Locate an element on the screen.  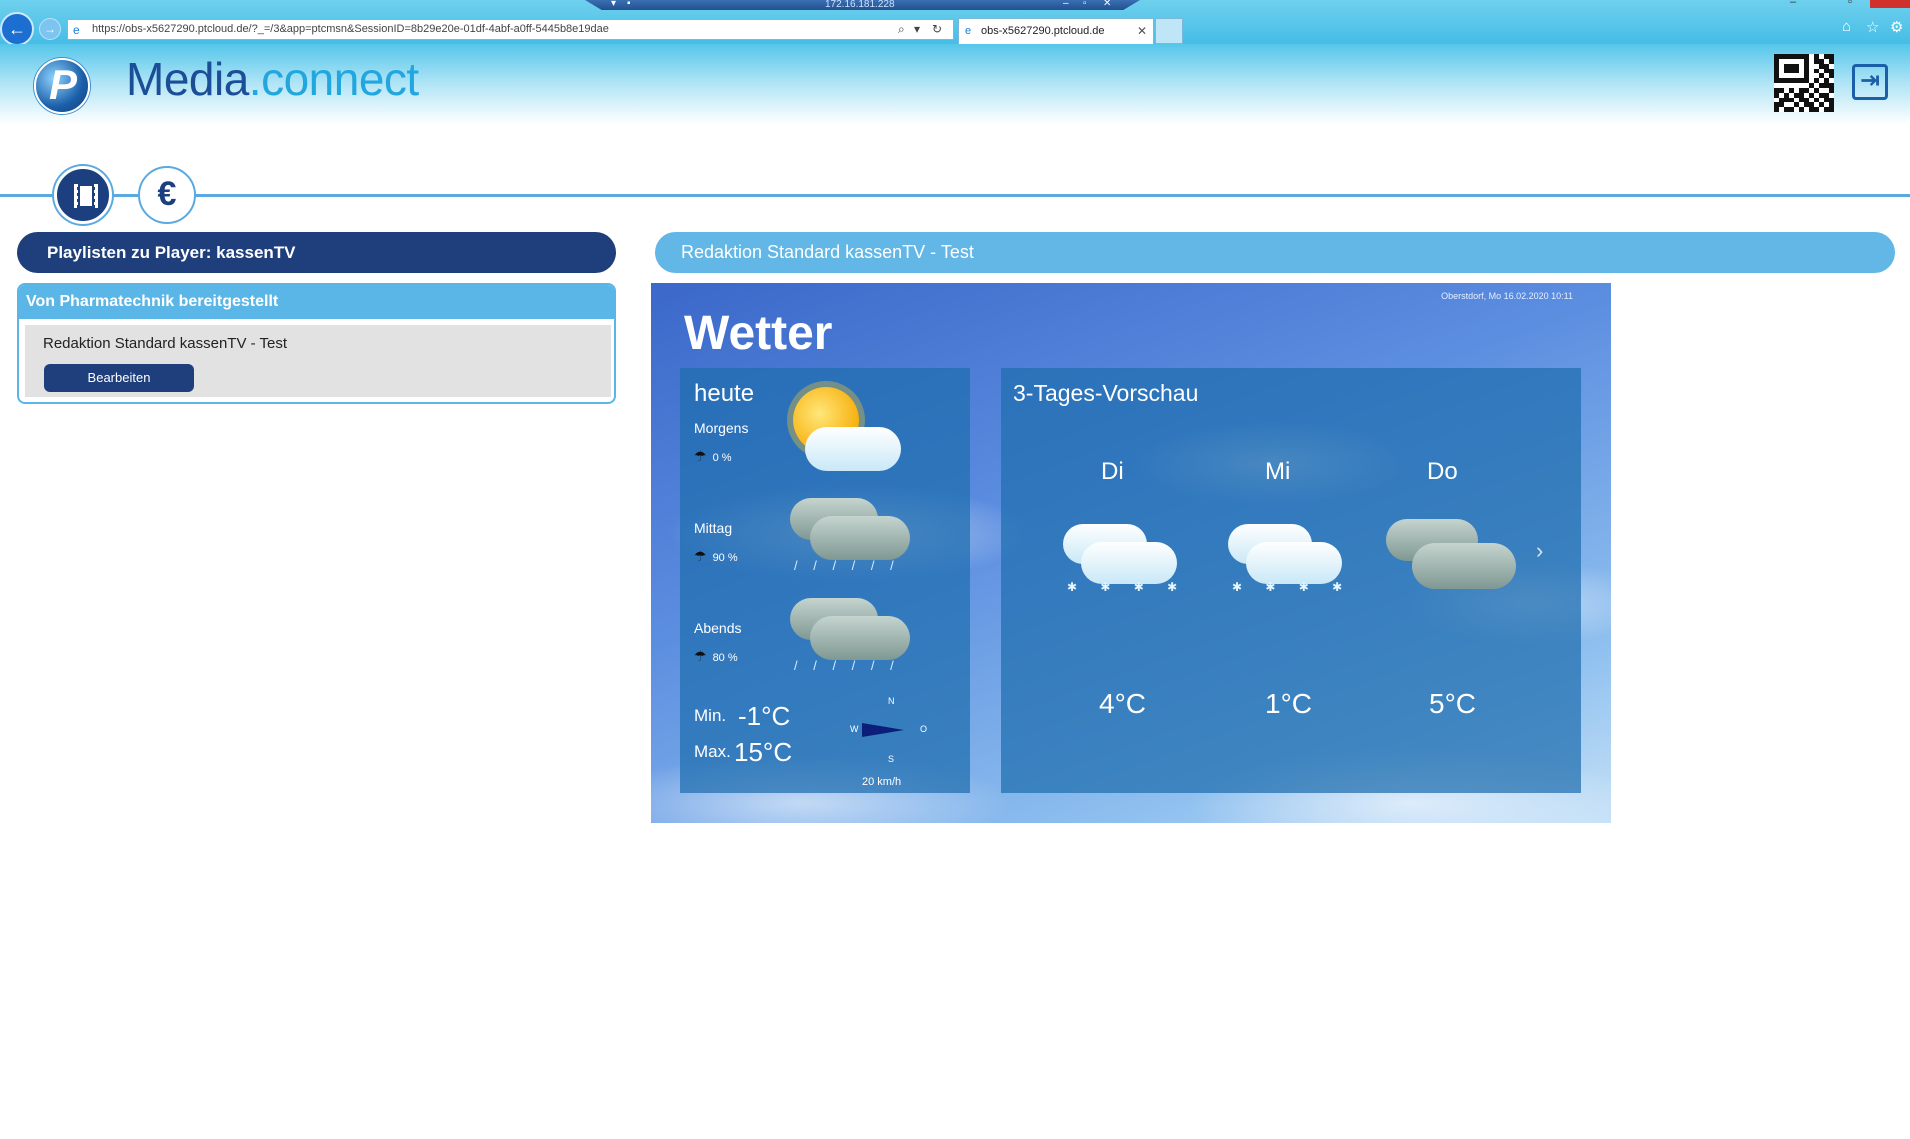
brand-part-1: Media is located at coordinates (187, 79).